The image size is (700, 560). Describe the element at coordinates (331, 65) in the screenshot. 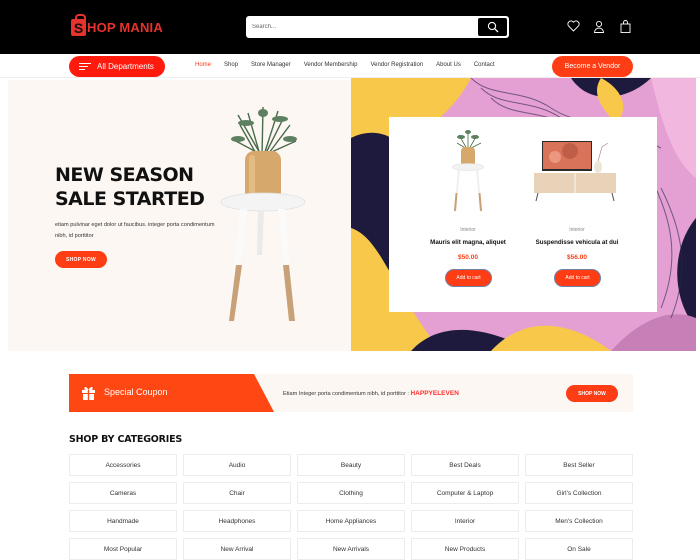

I see `nav-link-vendor-membership: Vendor Membership` at that location.